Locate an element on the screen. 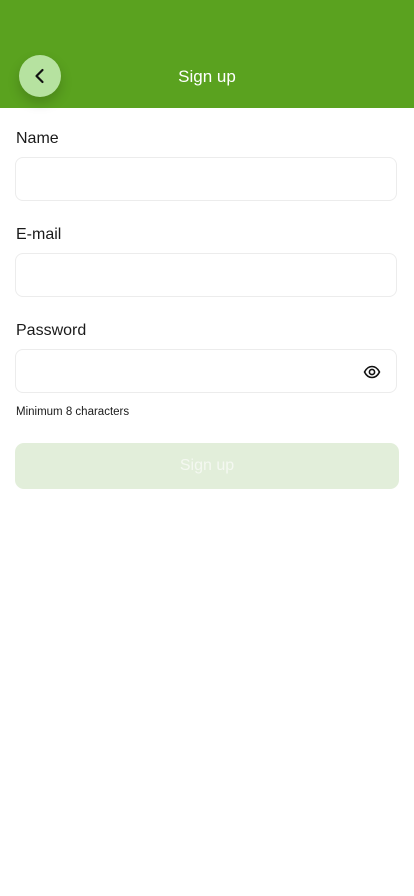 The height and width of the screenshot is (896, 414). name-field-container is located at coordinates (206, 179).